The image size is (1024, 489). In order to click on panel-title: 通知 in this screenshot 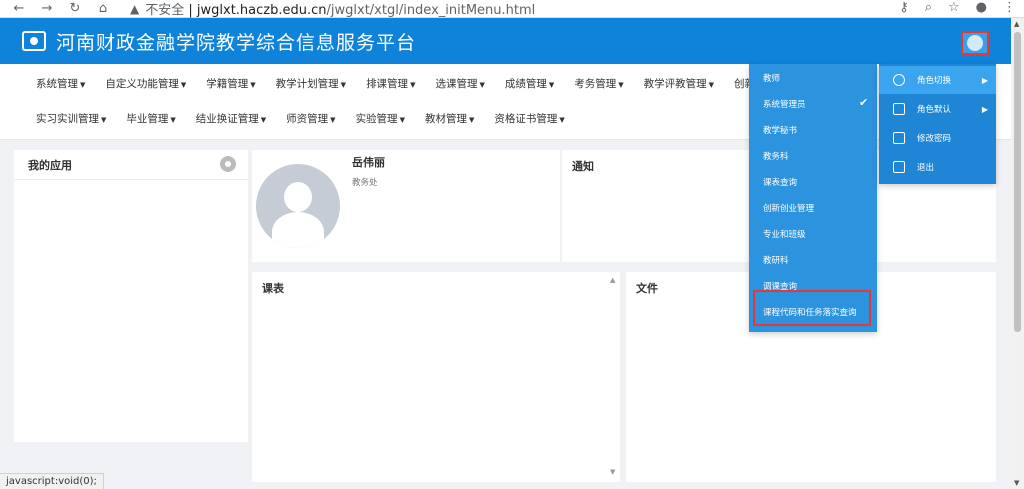, I will do `click(583, 166)`.